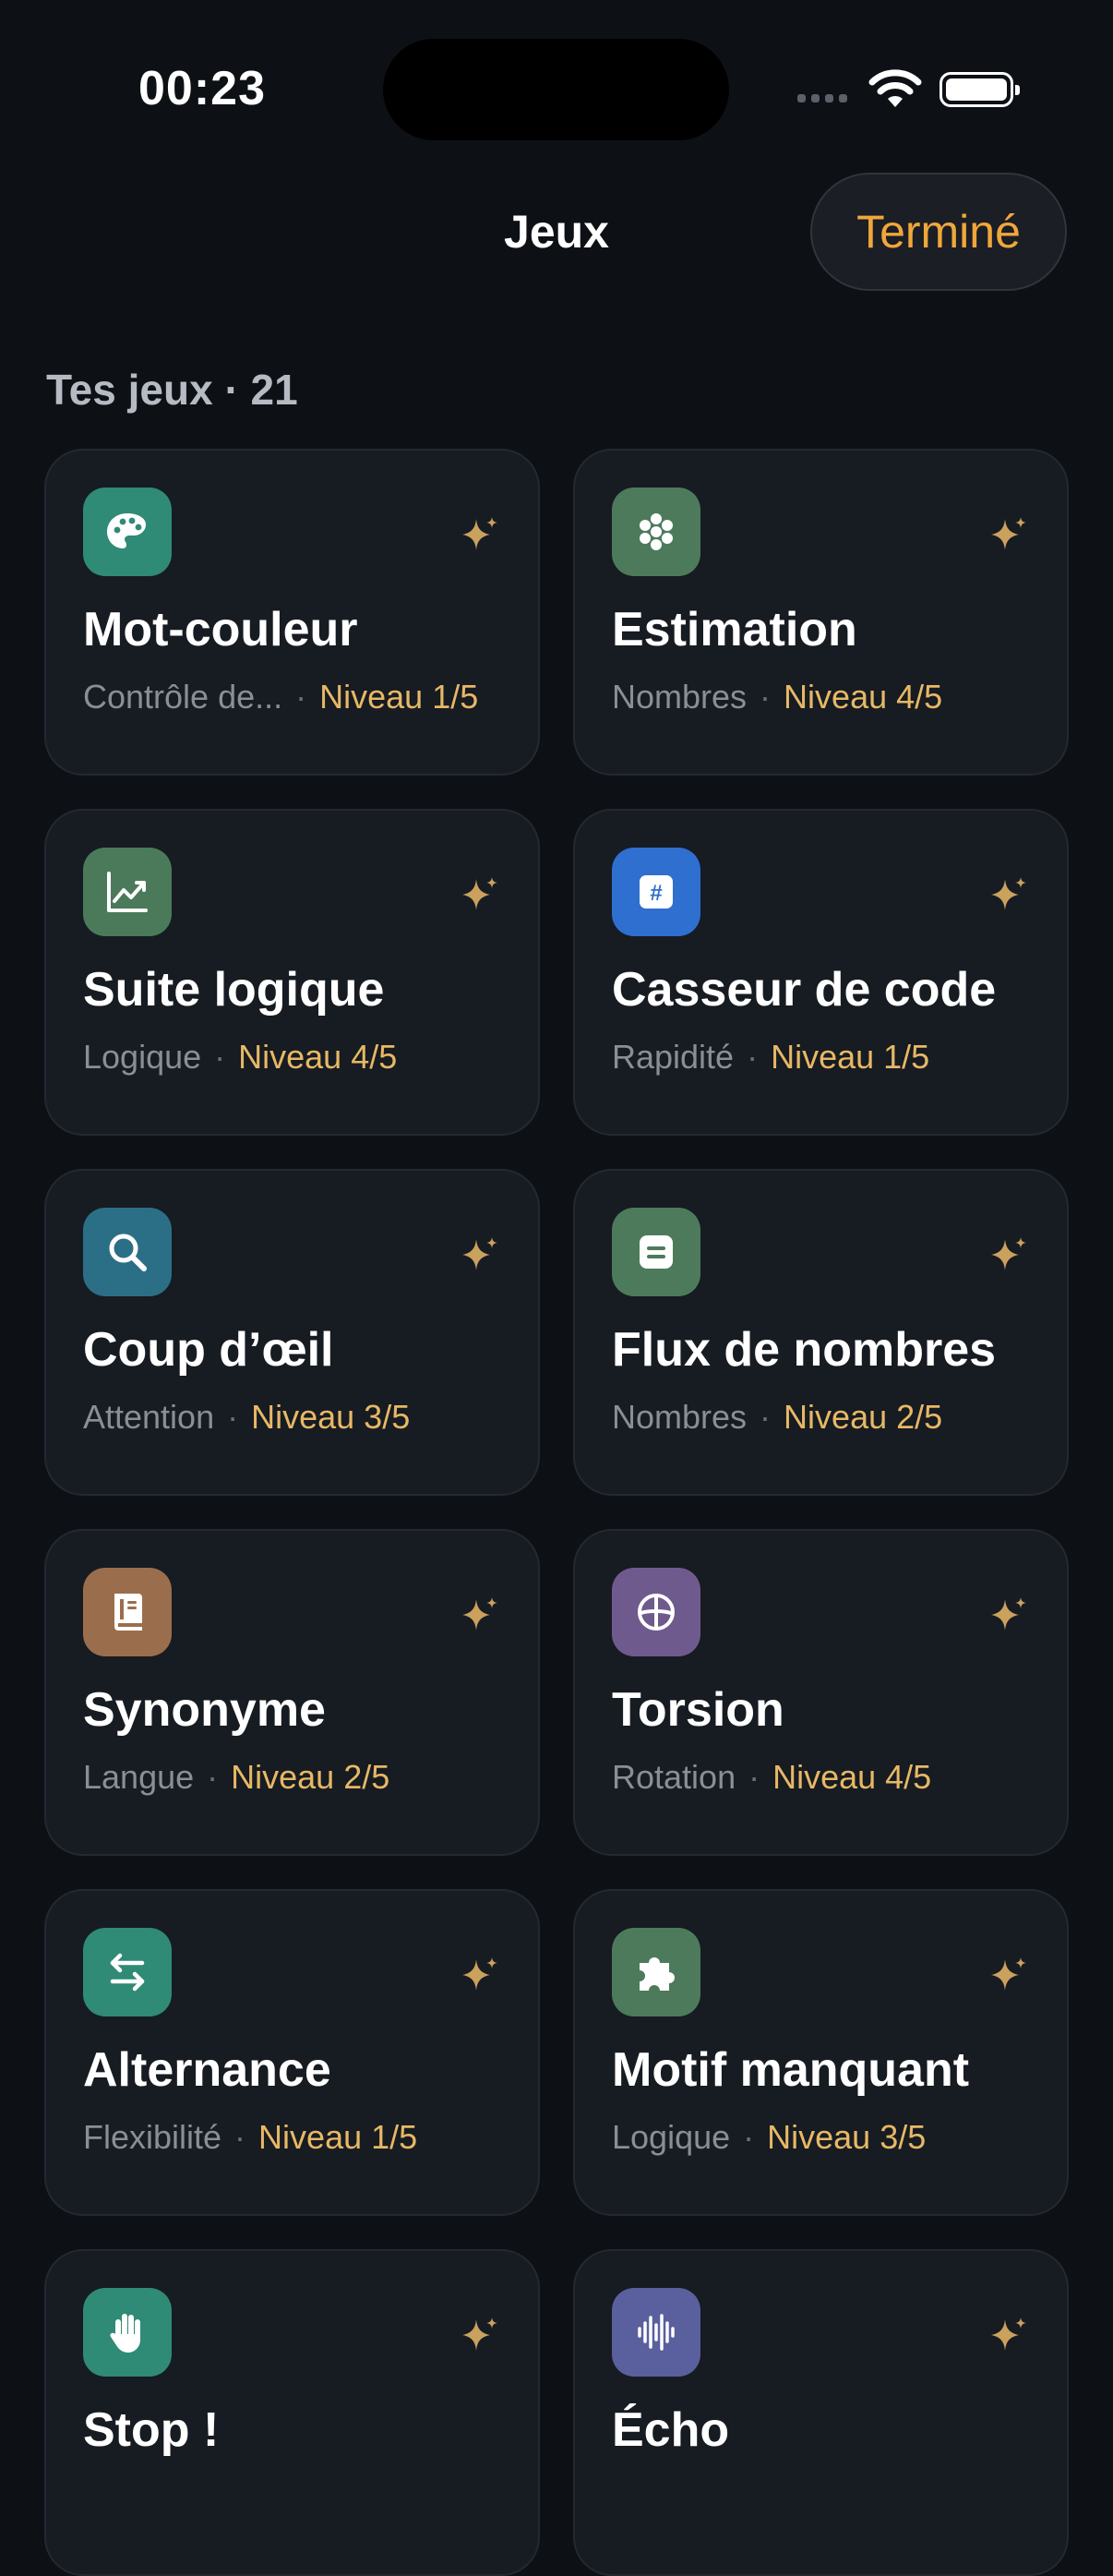 Image resolution: width=1113 pixels, height=2576 pixels. What do you see at coordinates (804, 1350) in the screenshot?
I see `game-title: Flux de nombres` at bounding box center [804, 1350].